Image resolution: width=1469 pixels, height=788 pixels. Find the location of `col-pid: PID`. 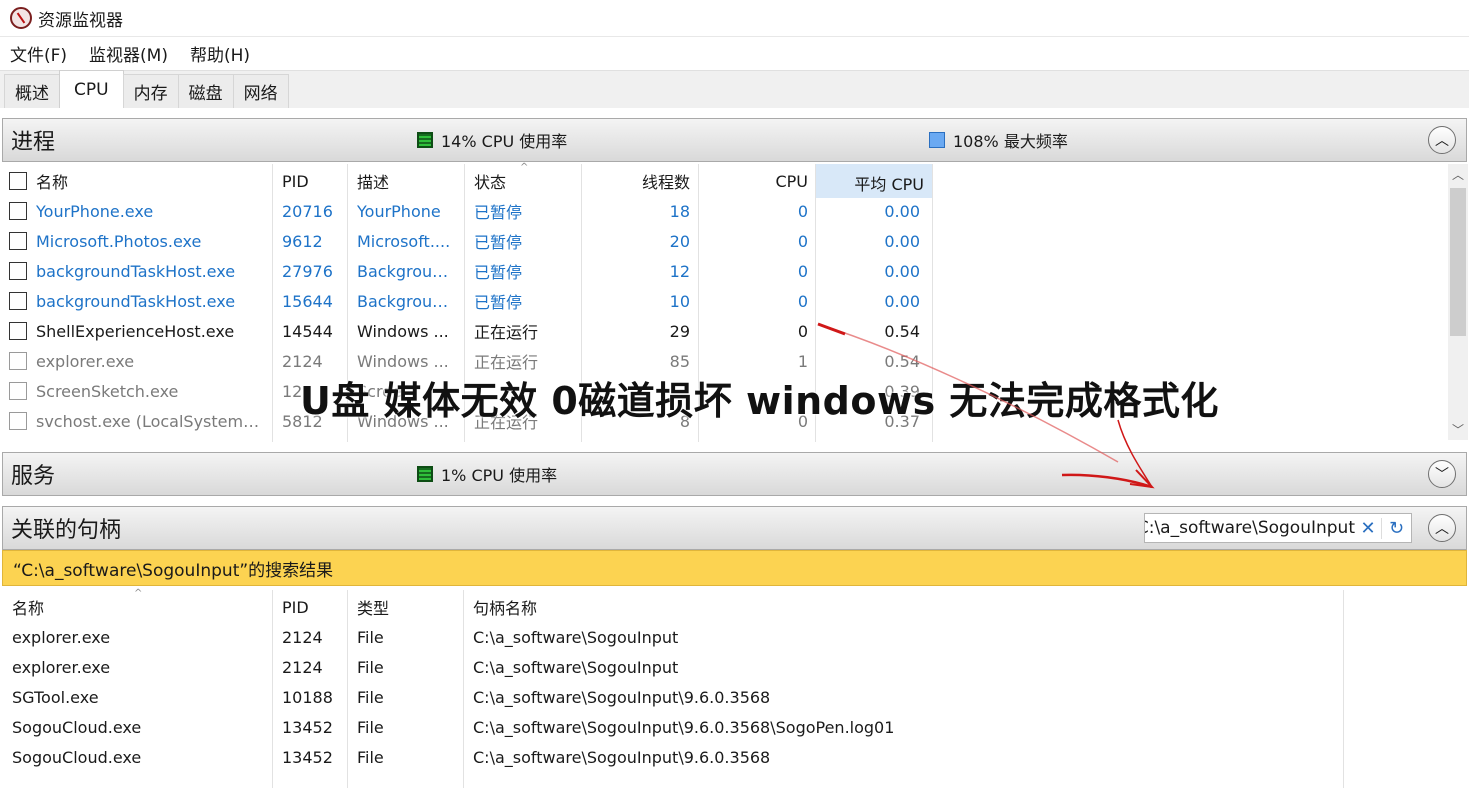

col-pid: PID is located at coordinates (295, 181).